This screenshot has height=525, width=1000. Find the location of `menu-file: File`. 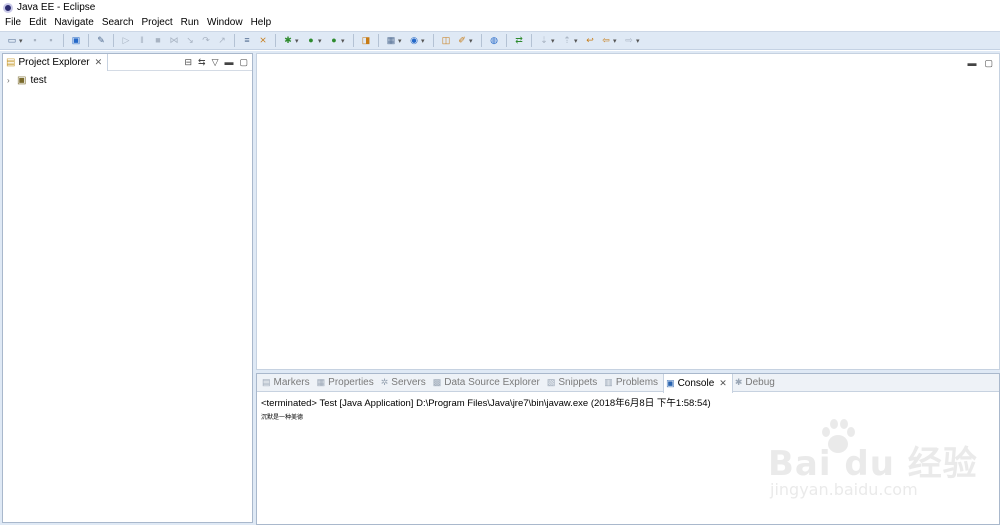

menu-file: File is located at coordinates (13, 22).